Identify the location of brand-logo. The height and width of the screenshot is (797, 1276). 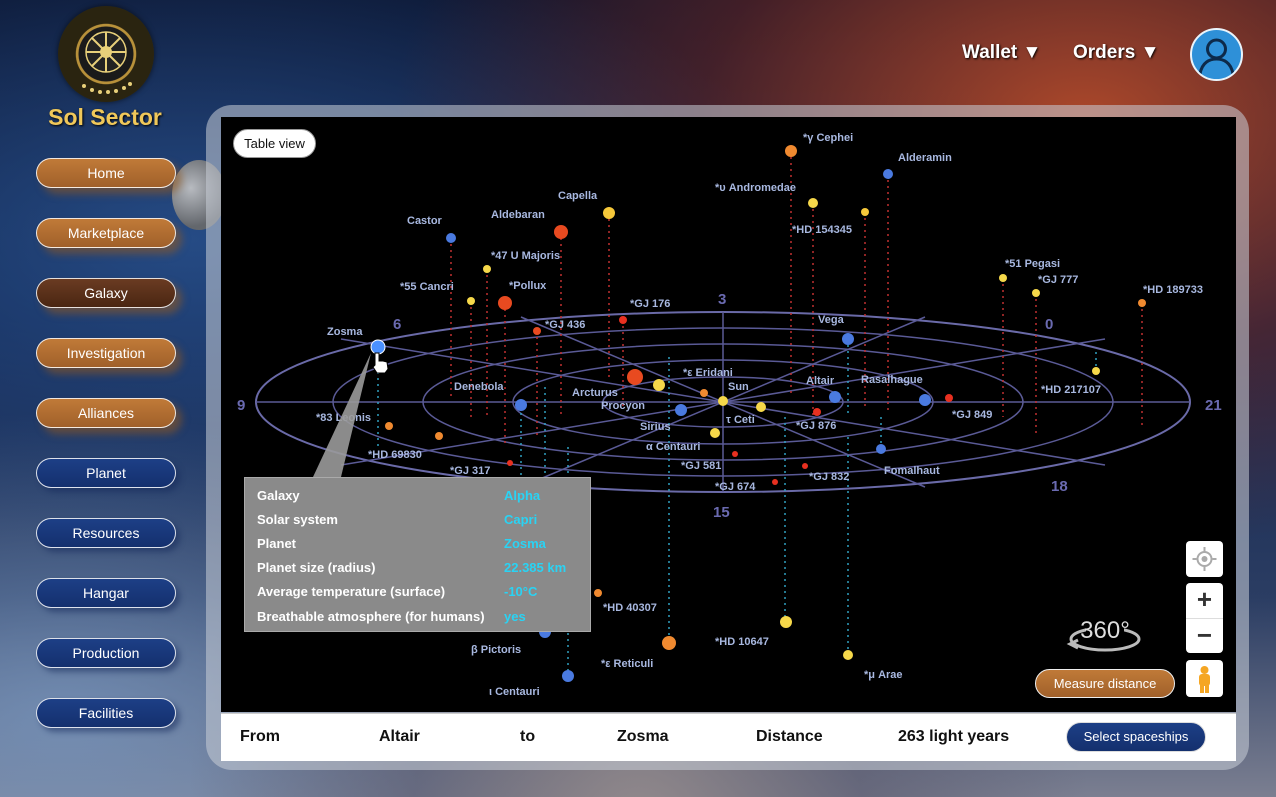
(106, 54).